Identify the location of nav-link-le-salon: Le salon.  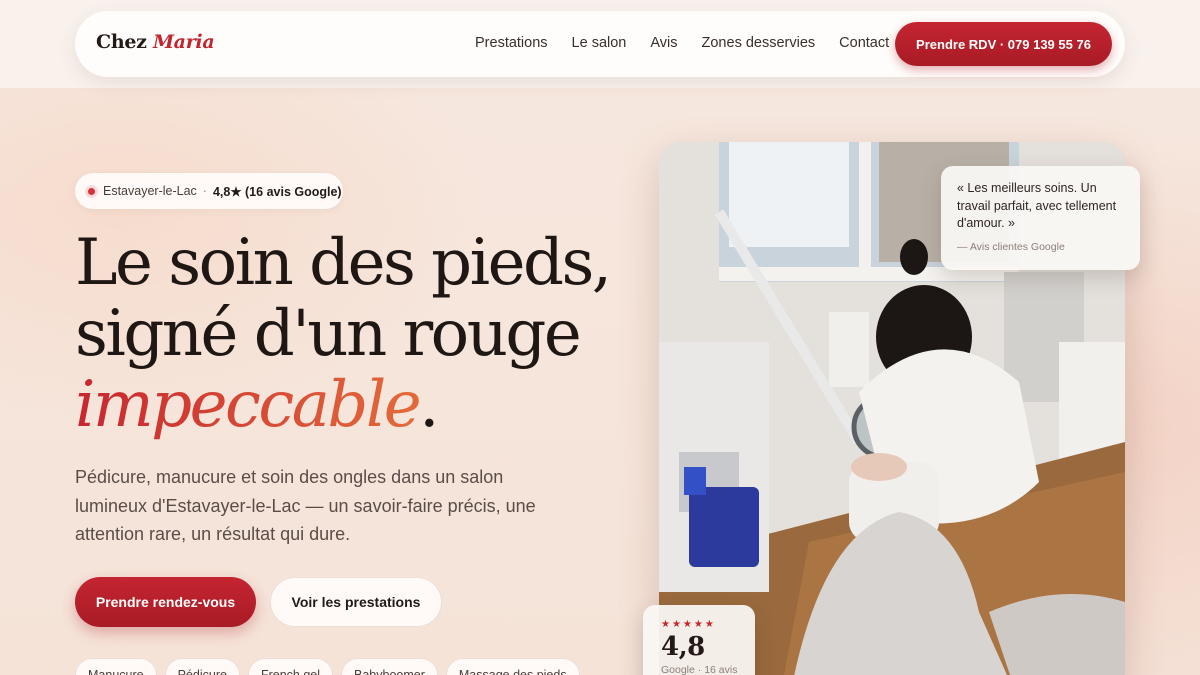
(599, 43).